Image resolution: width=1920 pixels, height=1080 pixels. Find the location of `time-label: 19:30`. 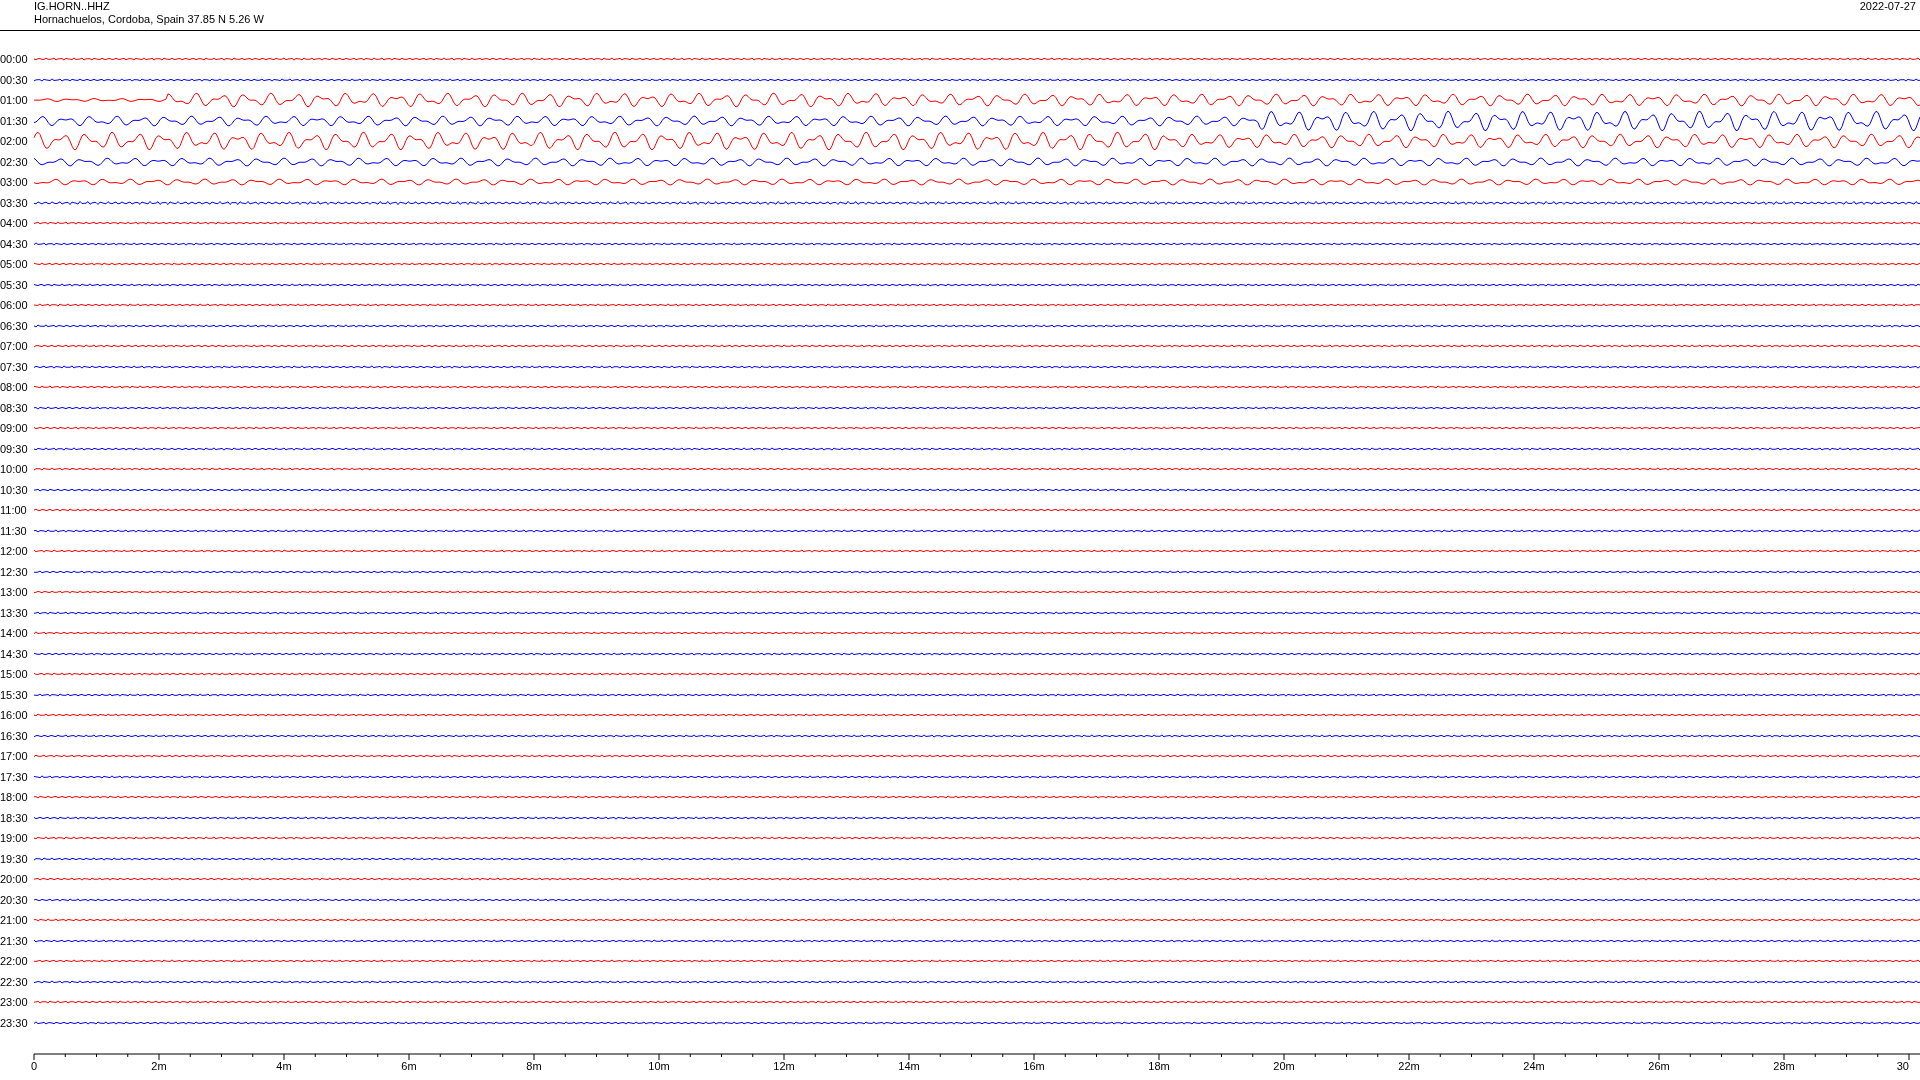

time-label: 19:30 is located at coordinates (14, 858).